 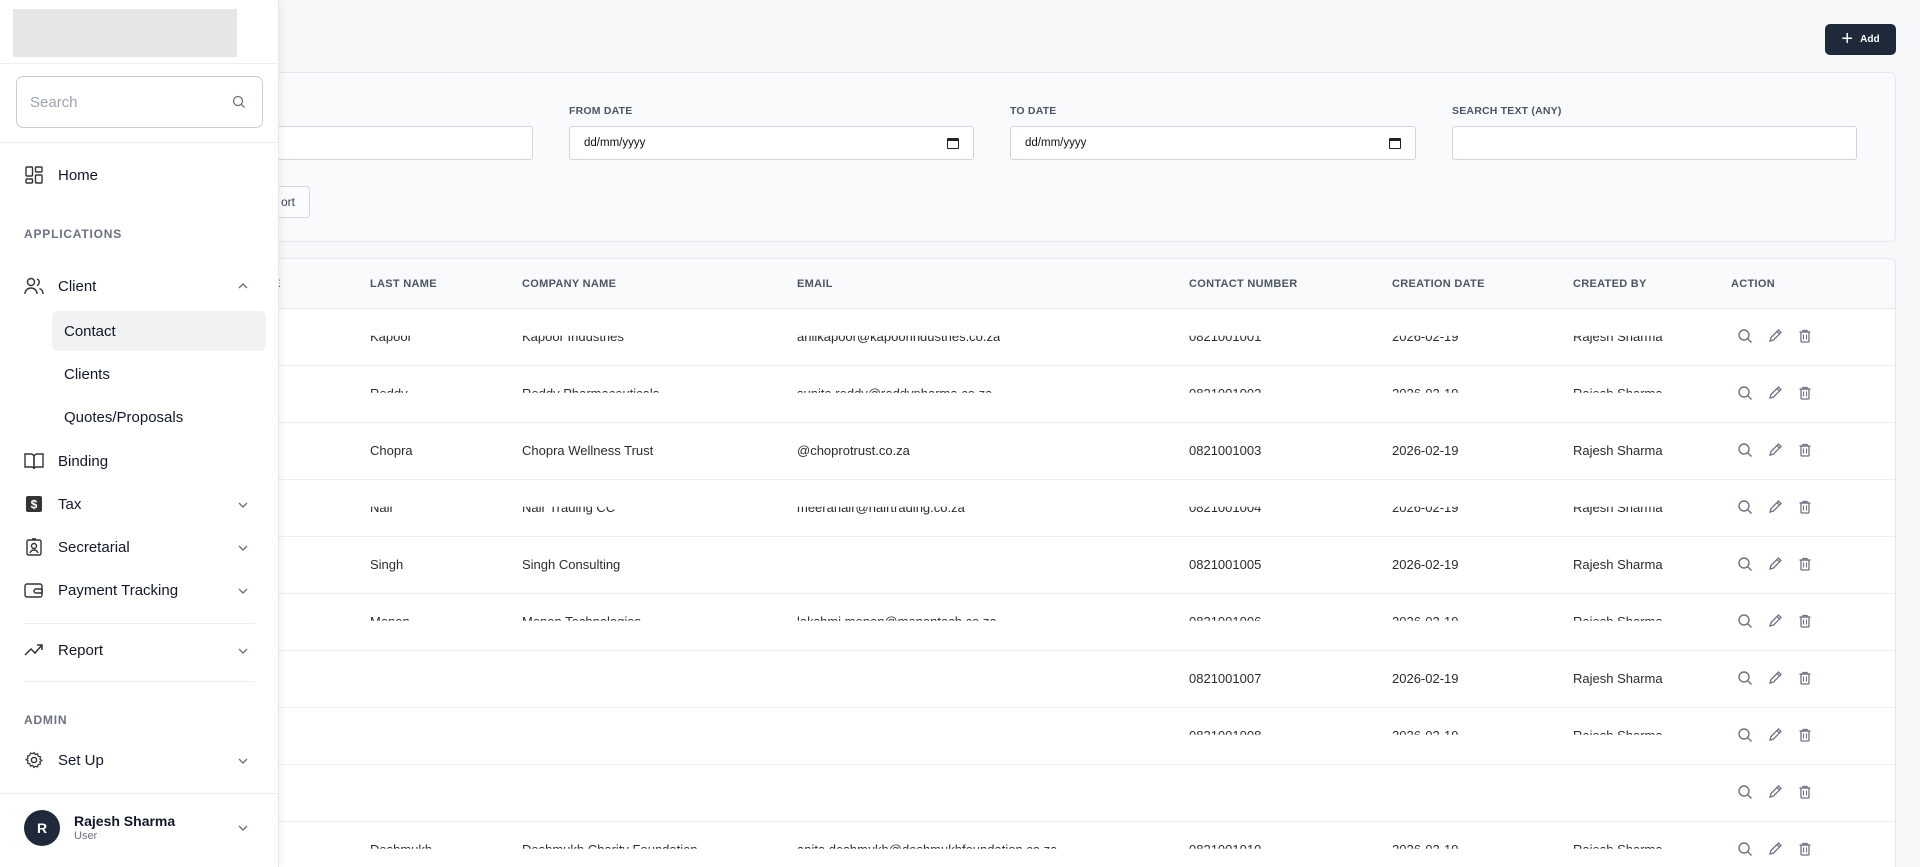 What do you see at coordinates (94, 547) in the screenshot?
I see `sidebar-item-label: Secretarial` at bounding box center [94, 547].